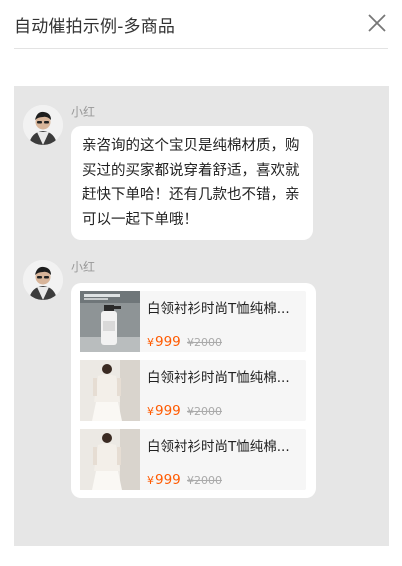 The width and height of the screenshot is (402, 566). I want to click on close-icon, so click(377, 23).